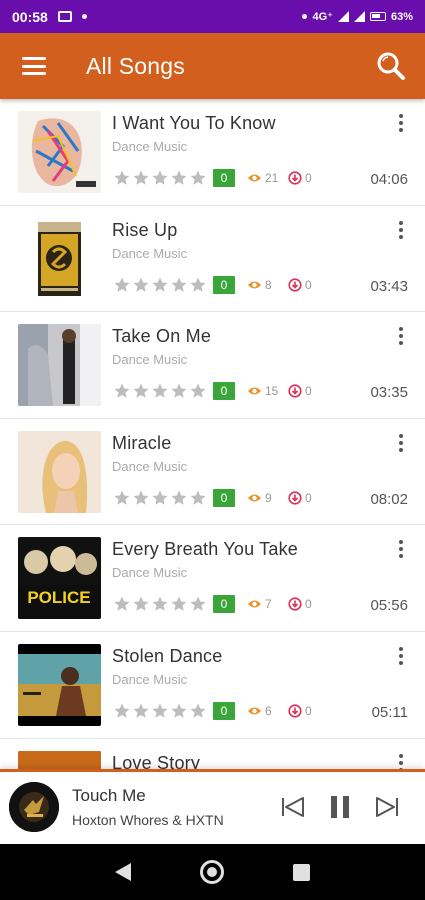 This screenshot has height=900, width=425. What do you see at coordinates (212, 365) in the screenshot?
I see `song-row: Take On Me Dance Music 0 15 0 03:35` at bounding box center [212, 365].